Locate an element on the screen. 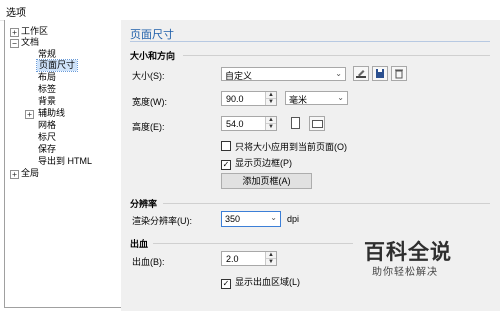 This screenshot has width=500, height=311. unit-value: 毫米 is located at coordinates (298, 100).